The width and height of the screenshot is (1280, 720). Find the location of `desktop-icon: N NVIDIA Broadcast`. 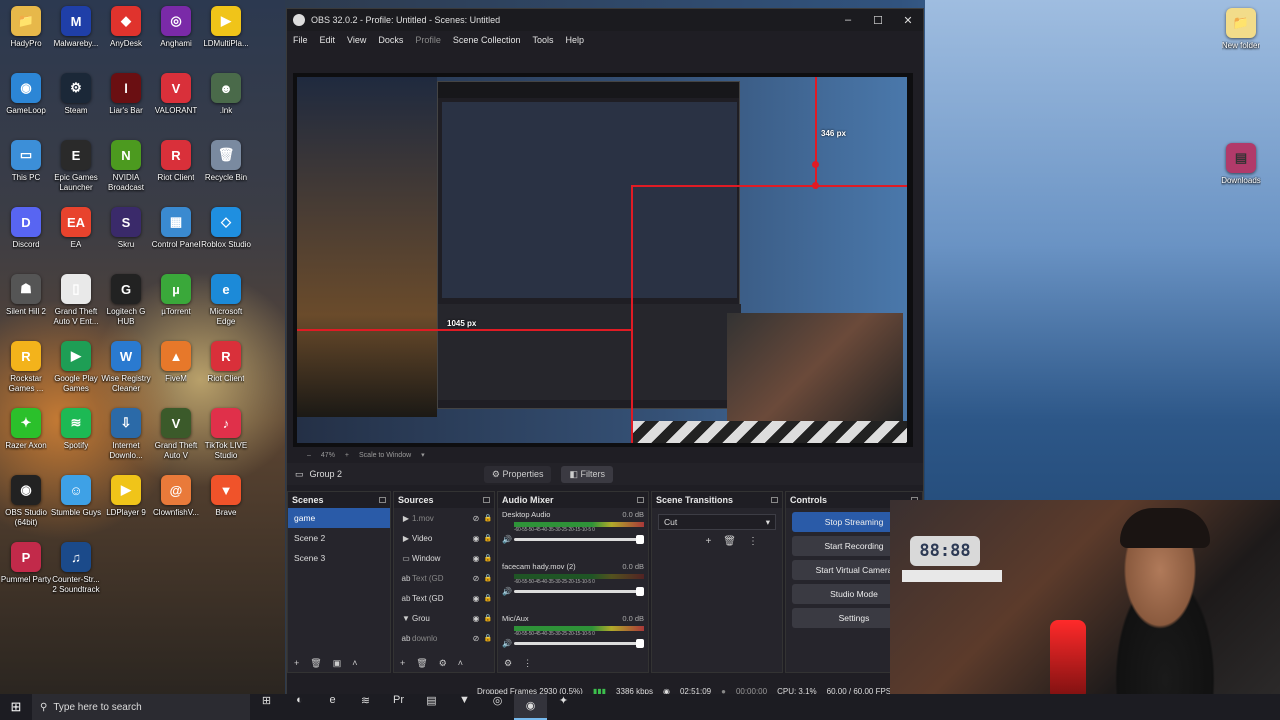

desktop-icon: N NVIDIA Broadcast is located at coordinates (126, 172).